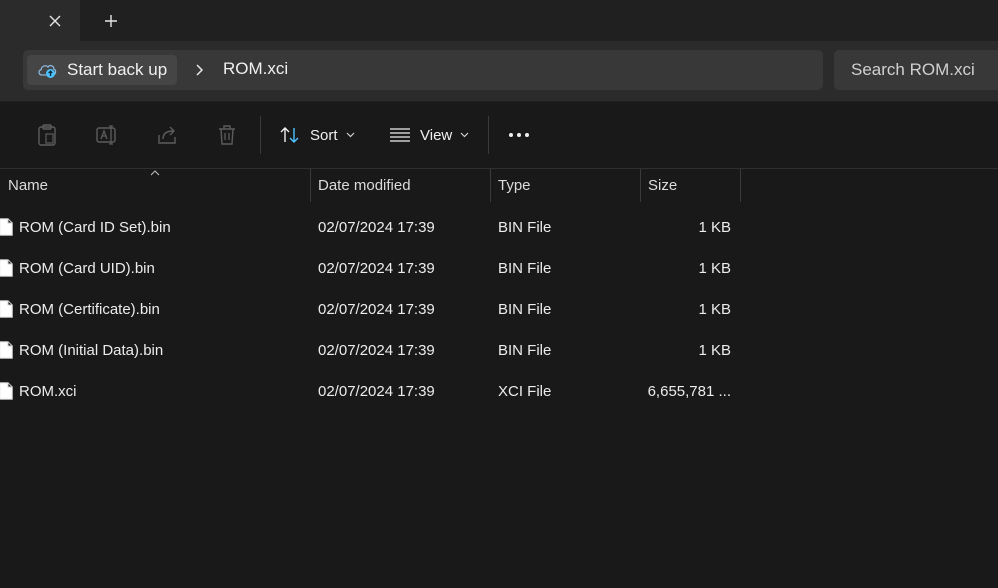 This screenshot has height=588, width=998. Describe the element at coordinates (403, 185) in the screenshot. I see `column-date-modified: Date modified` at that location.